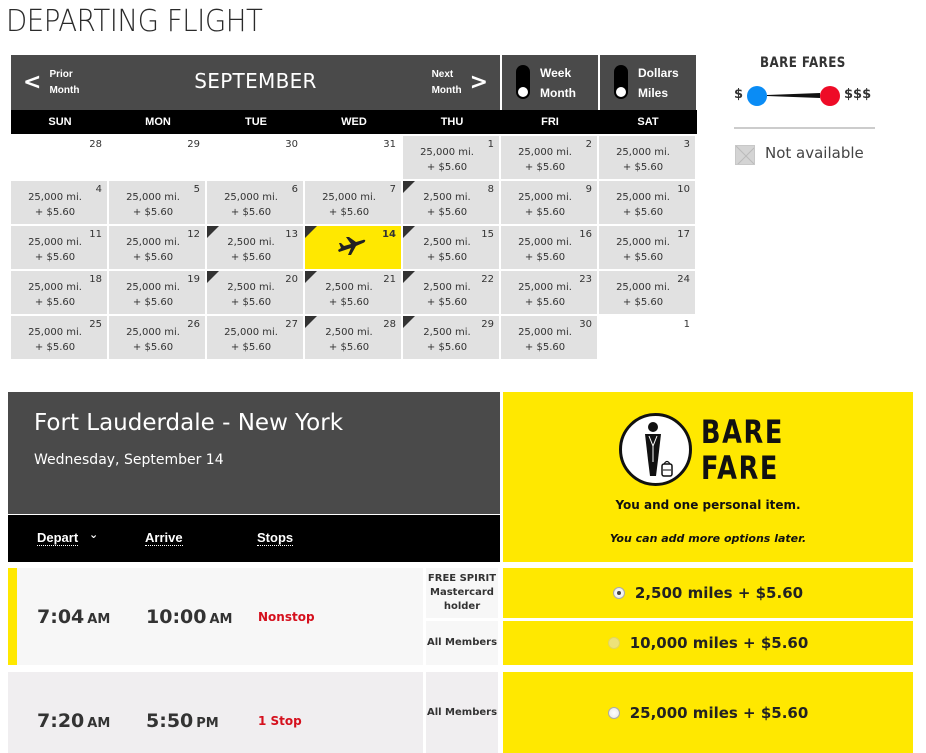  What do you see at coordinates (60, 122) in the screenshot?
I see `day-of-week-header: SUN` at bounding box center [60, 122].